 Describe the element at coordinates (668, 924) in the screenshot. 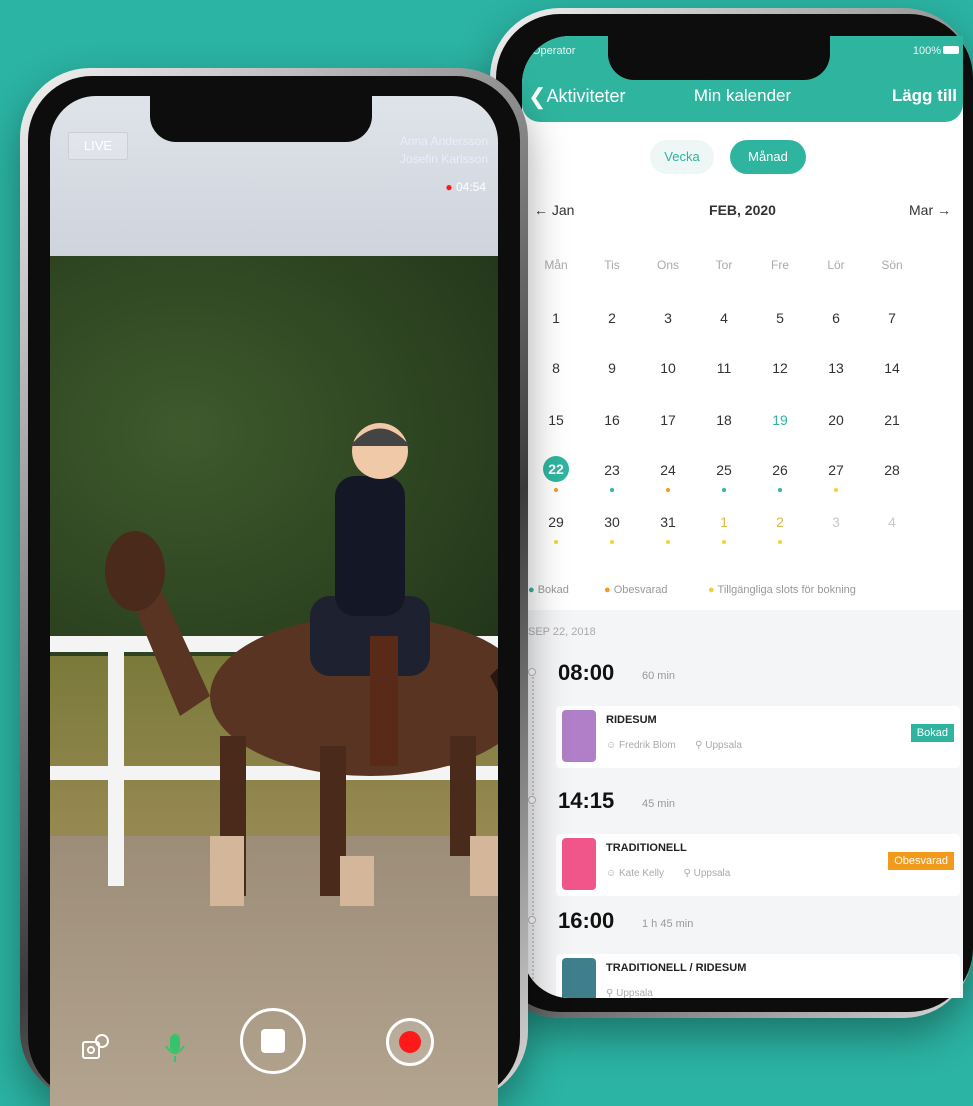

I see `event-duration: 1 h 45 min` at that location.